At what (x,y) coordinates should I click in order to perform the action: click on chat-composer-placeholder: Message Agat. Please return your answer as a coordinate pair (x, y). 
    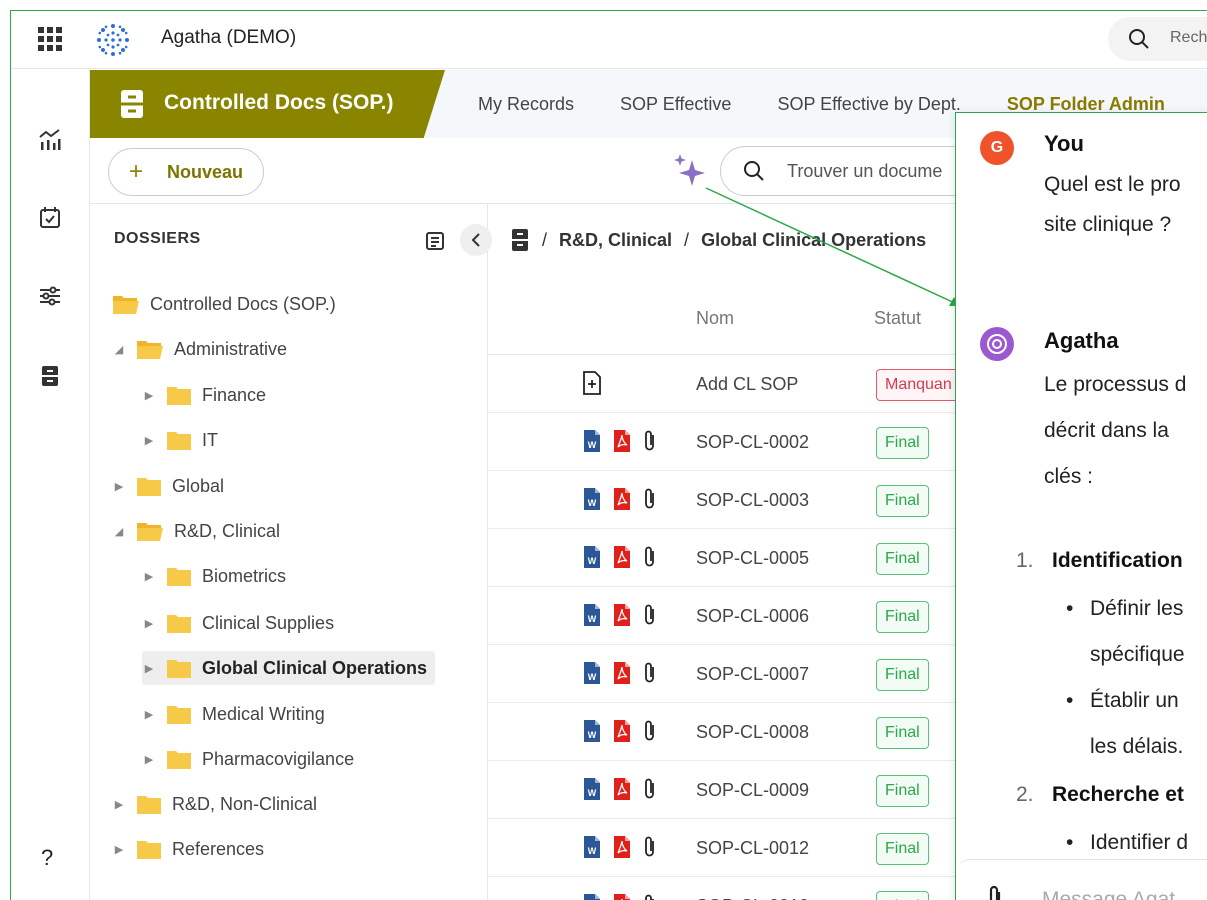
    Looking at the image, I should click on (1109, 894).